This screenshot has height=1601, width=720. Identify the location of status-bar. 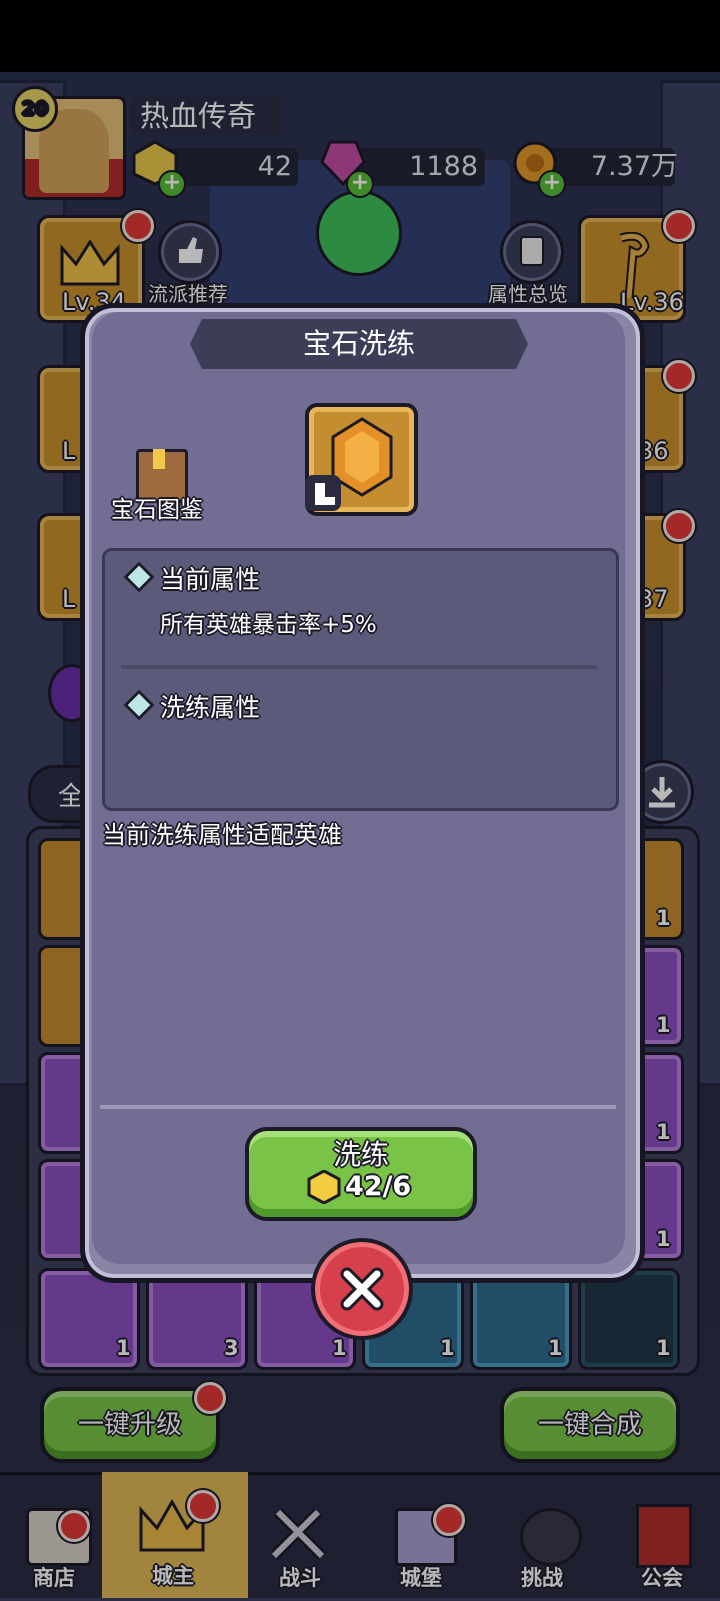
(360, 36).